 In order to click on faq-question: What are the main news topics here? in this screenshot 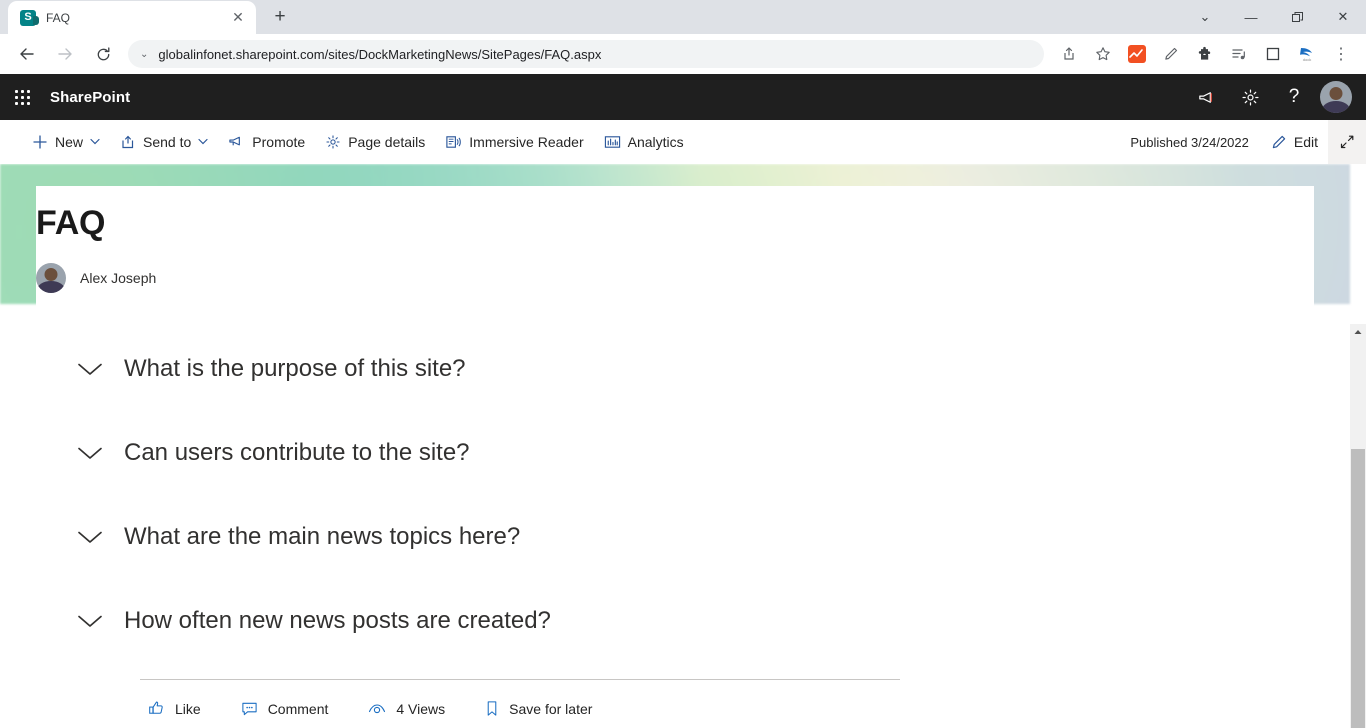, I will do `click(322, 537)`.